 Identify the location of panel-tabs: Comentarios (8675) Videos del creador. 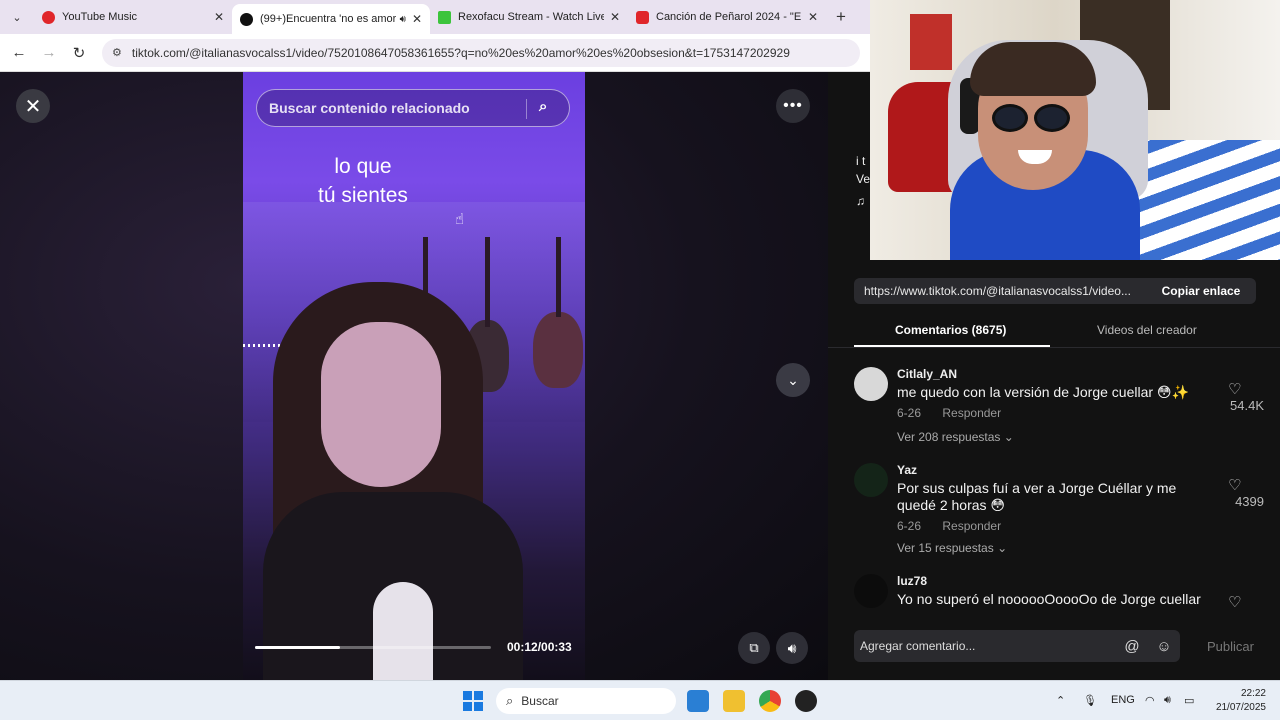
(1054, 331).